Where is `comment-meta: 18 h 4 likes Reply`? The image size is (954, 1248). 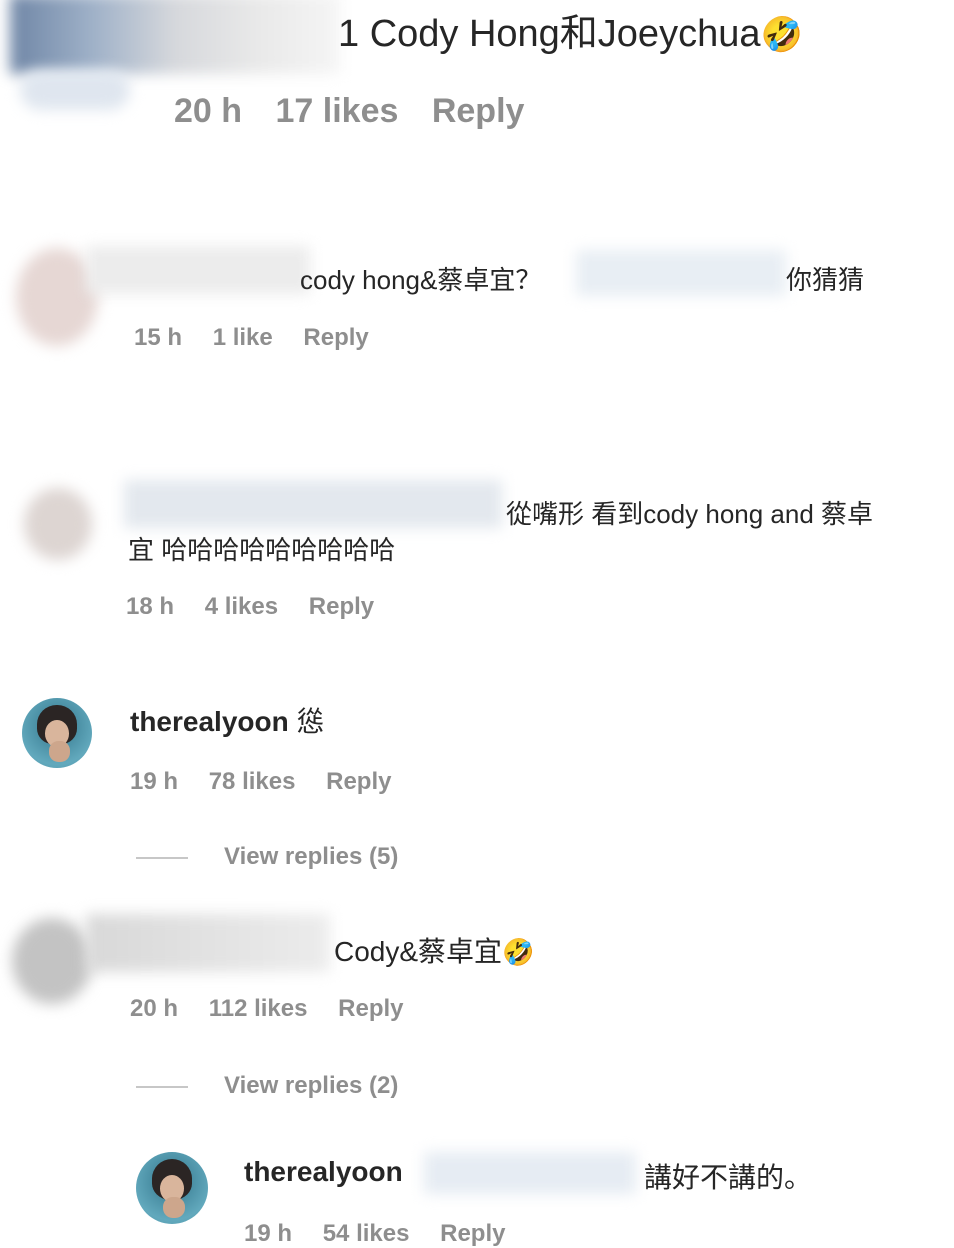 comment-meta: 18 h 4 likes Reply is located at coordinates (262, 607).